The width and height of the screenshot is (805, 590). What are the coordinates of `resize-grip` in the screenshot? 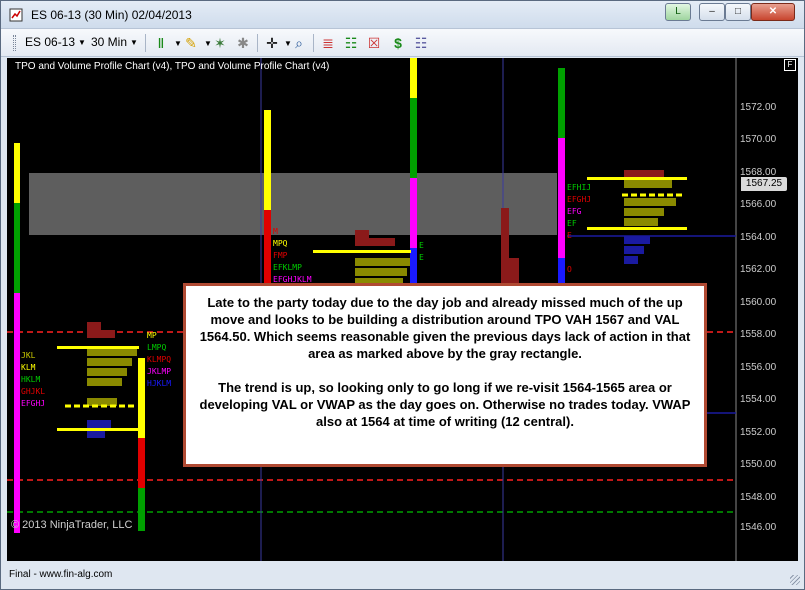 It's located at (795, 580).